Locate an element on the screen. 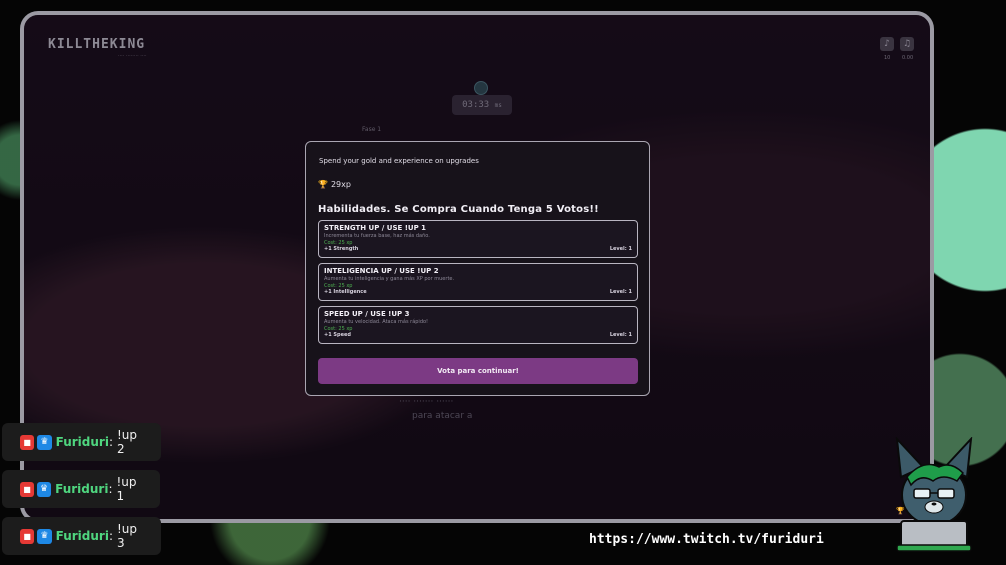 The image size is (1006, 565). chat-message: ■ ♛ Furiduri: !up 2 is located at coordinates (81, 442).